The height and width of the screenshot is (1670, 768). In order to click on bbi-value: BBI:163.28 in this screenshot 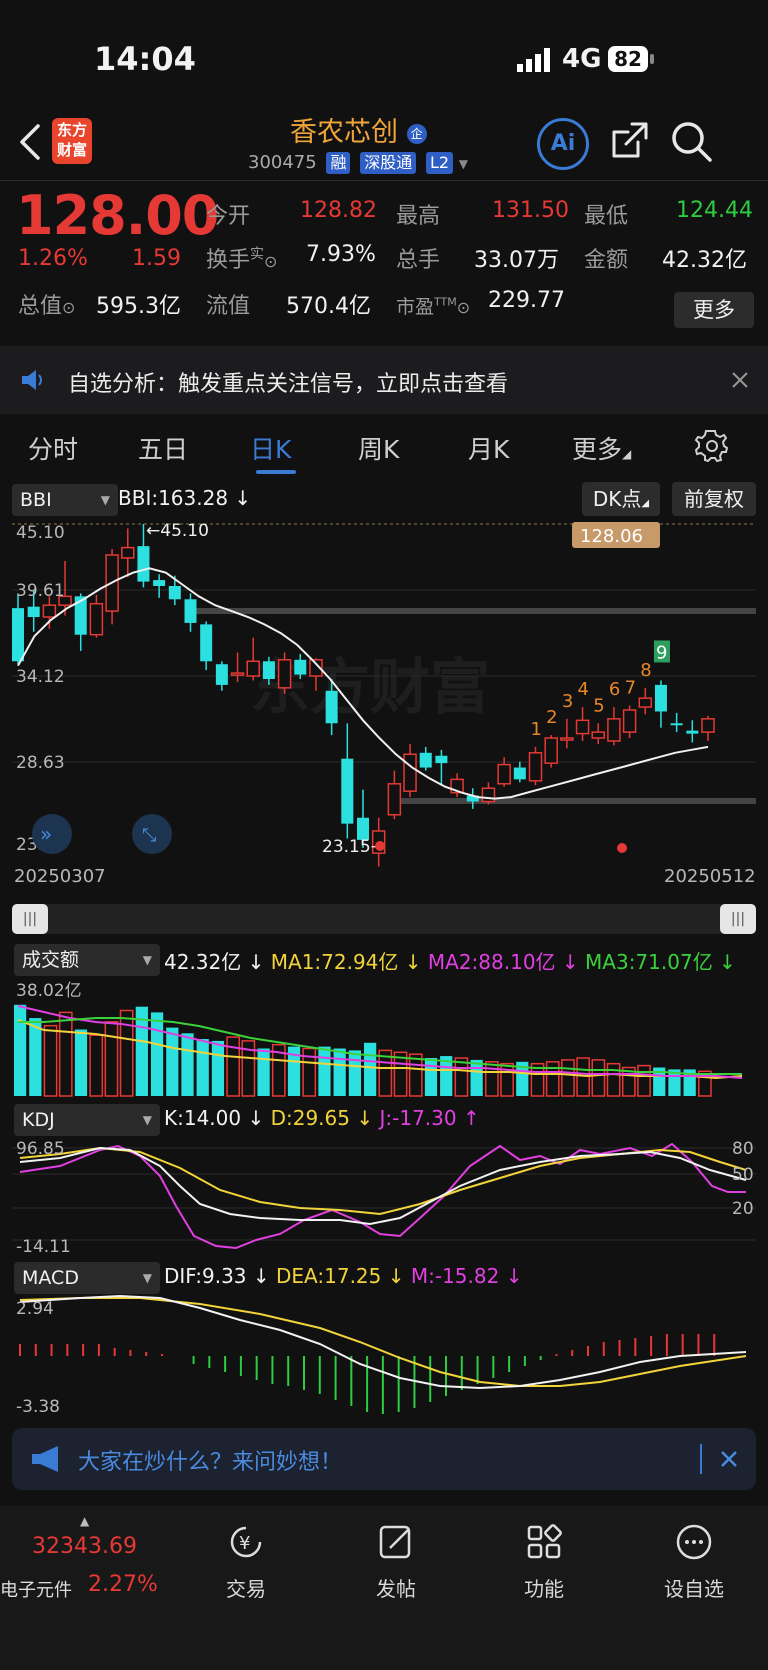, I will do `click(173, 498)`.